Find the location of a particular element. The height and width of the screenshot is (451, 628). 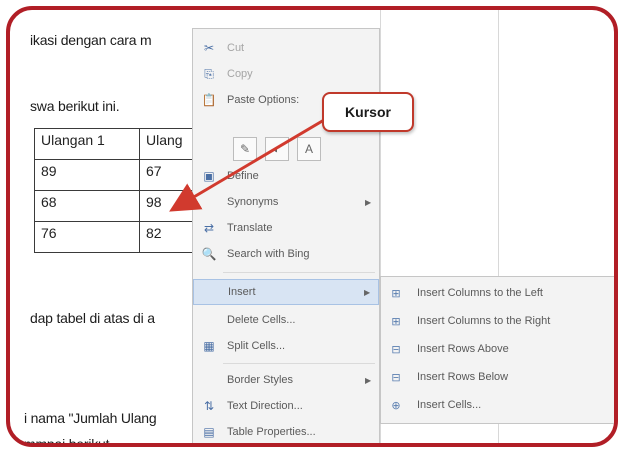

submenu-item-insert-rows-above: ⊟ Insert Rows Above is located at coordinates (497, 349).